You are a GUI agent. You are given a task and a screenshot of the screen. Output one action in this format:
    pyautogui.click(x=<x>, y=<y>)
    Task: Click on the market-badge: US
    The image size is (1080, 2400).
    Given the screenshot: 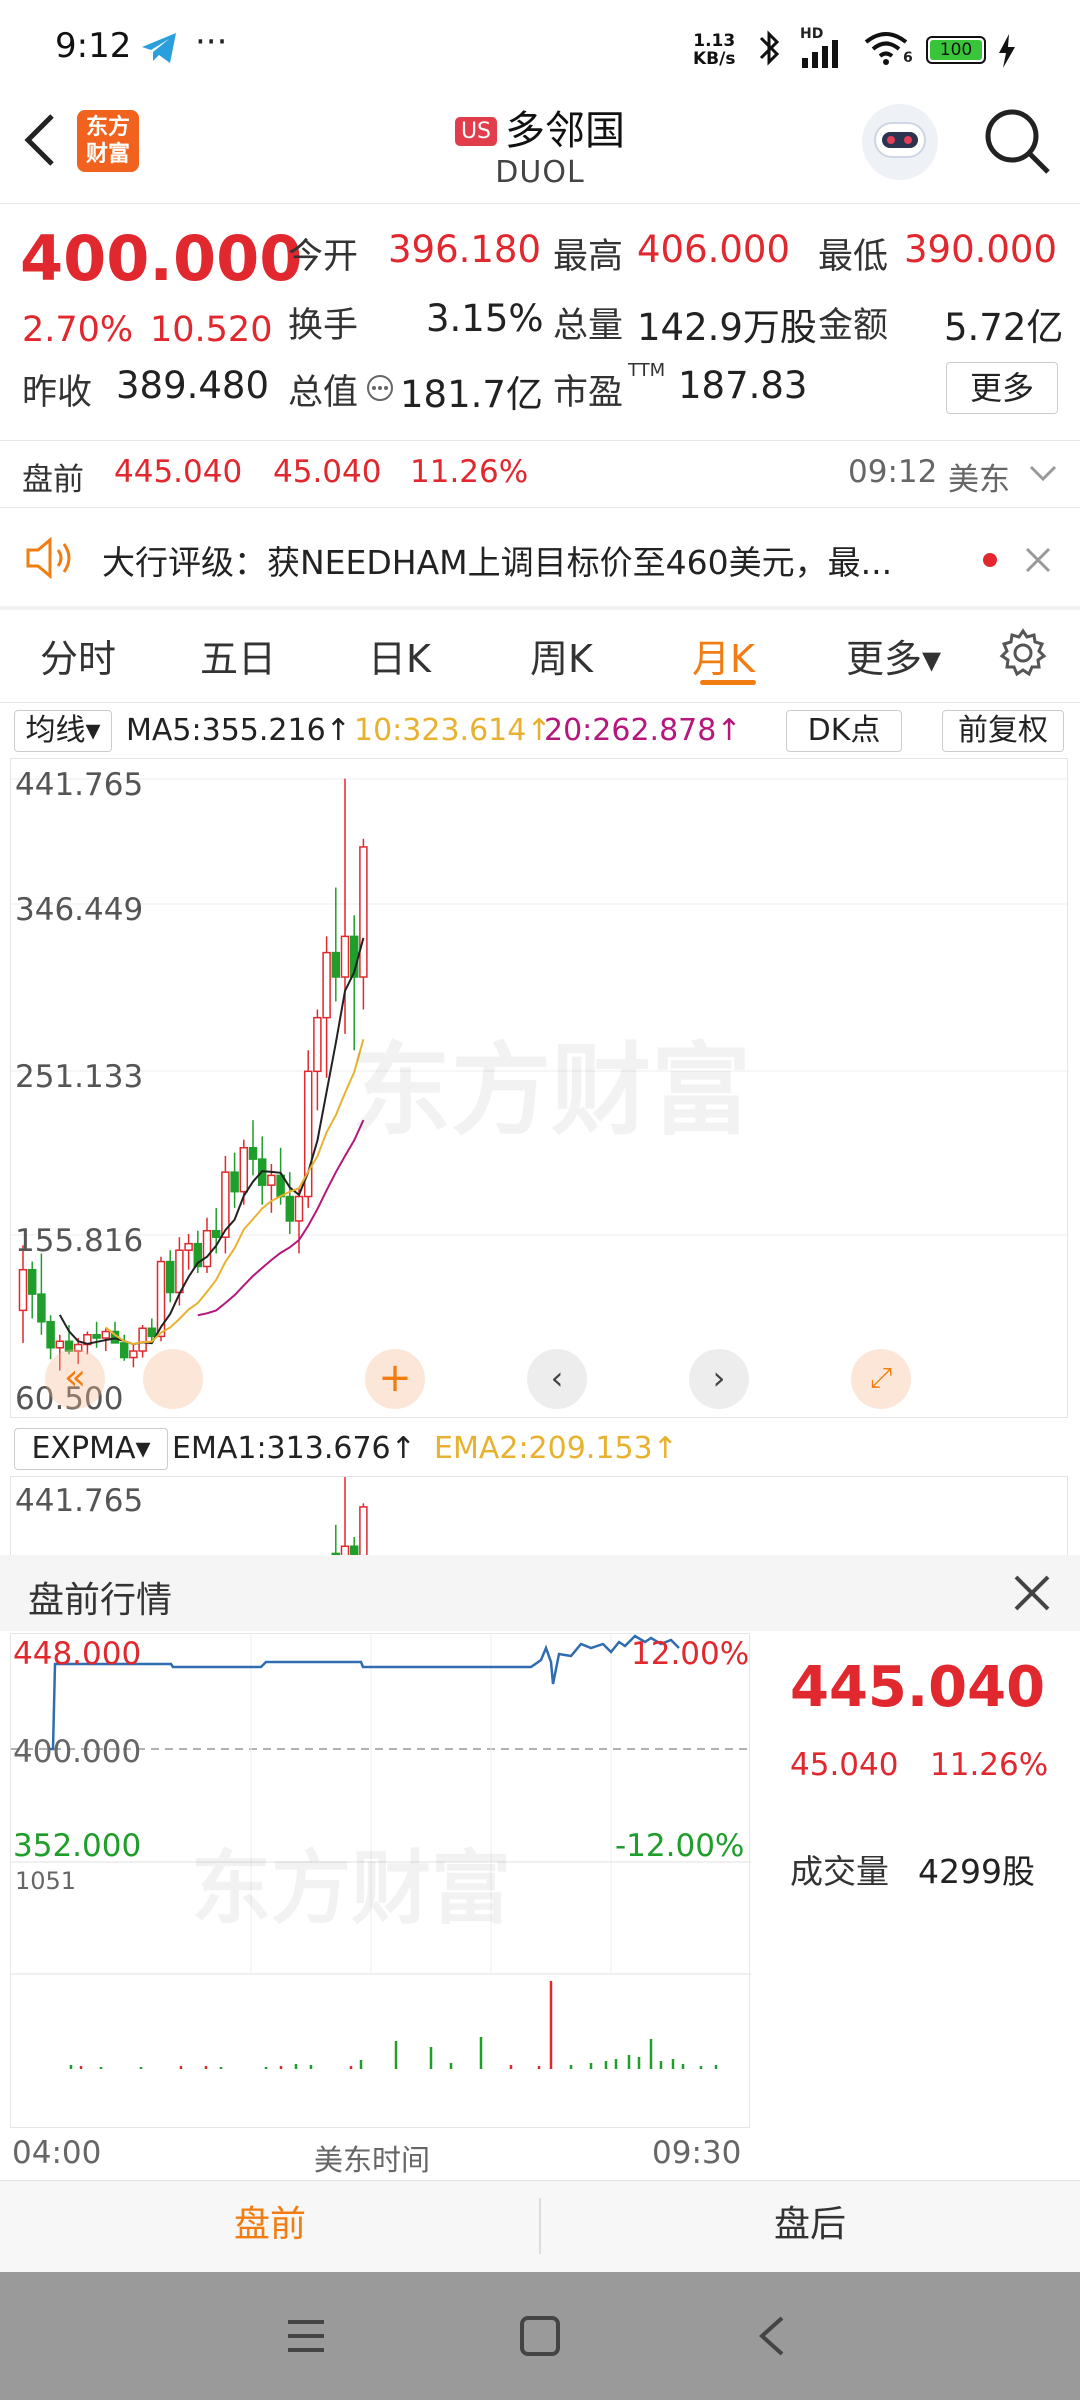 What is the action you would take?
    pyautogui.click(x=476, y=131)
    